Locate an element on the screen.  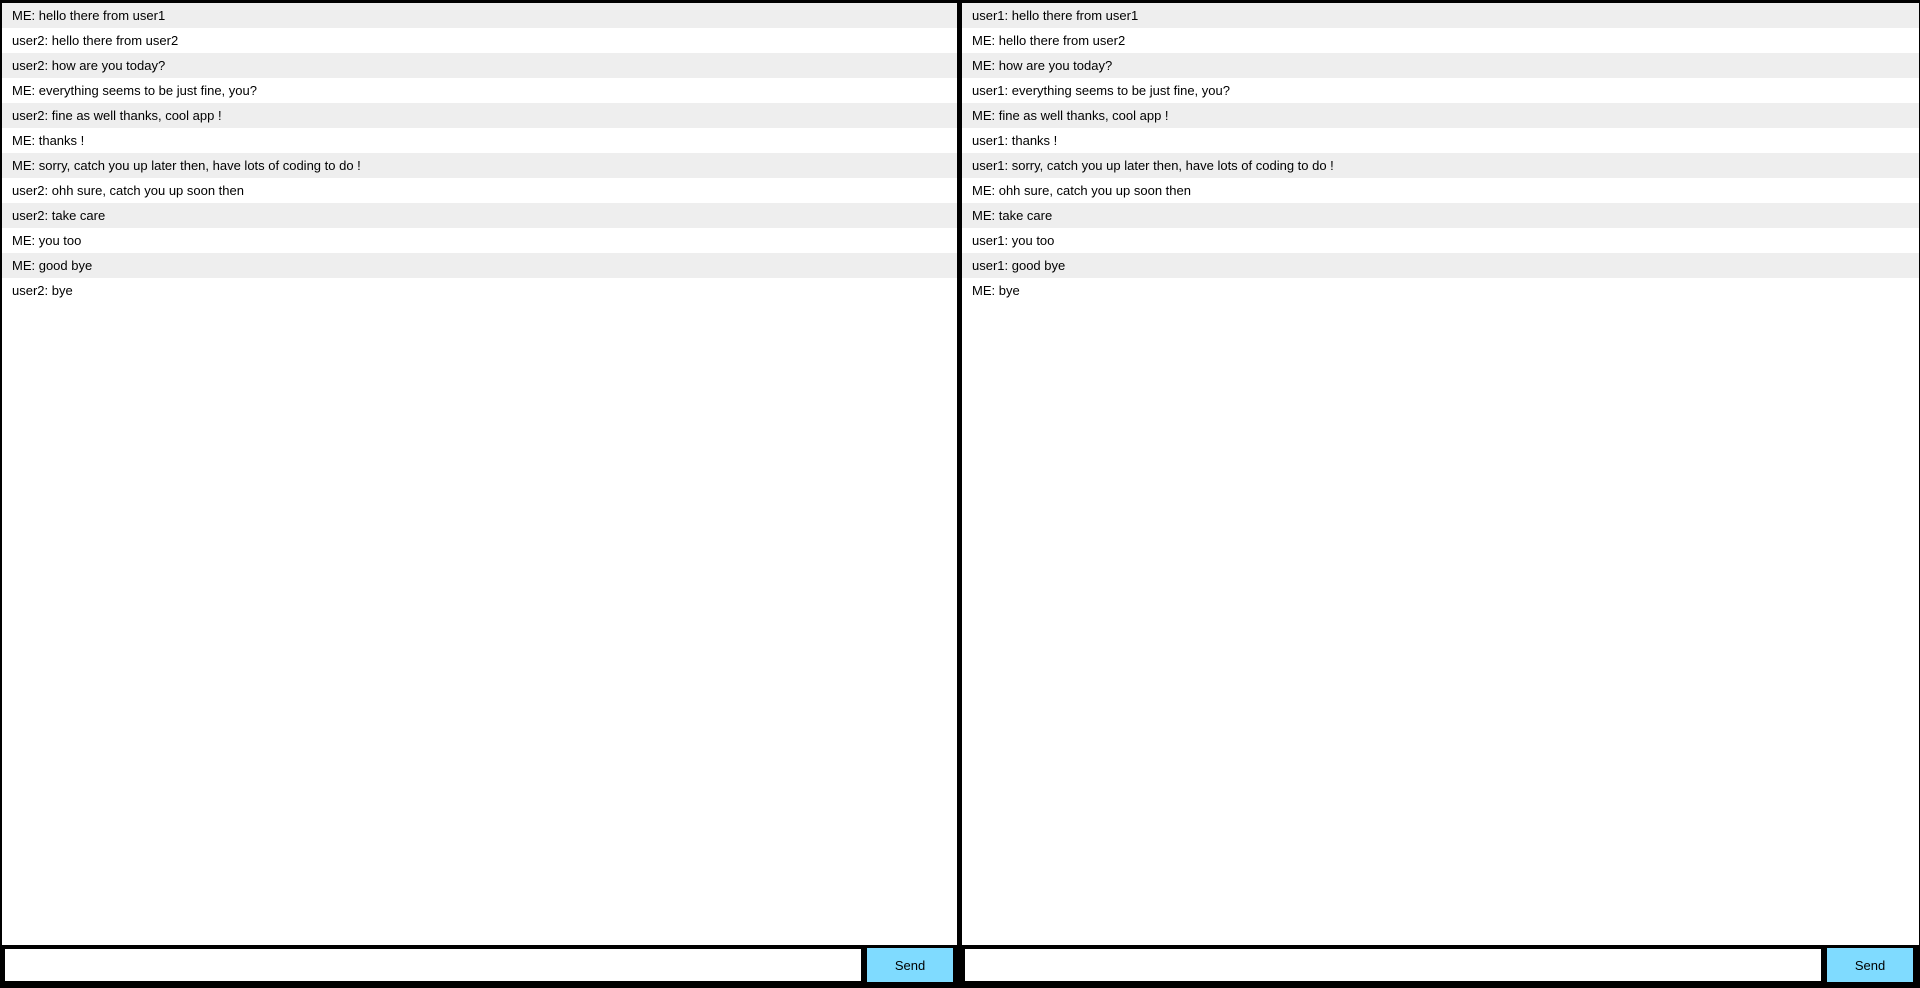
message-item: ME: take care is located at coordinates (1440, 215).